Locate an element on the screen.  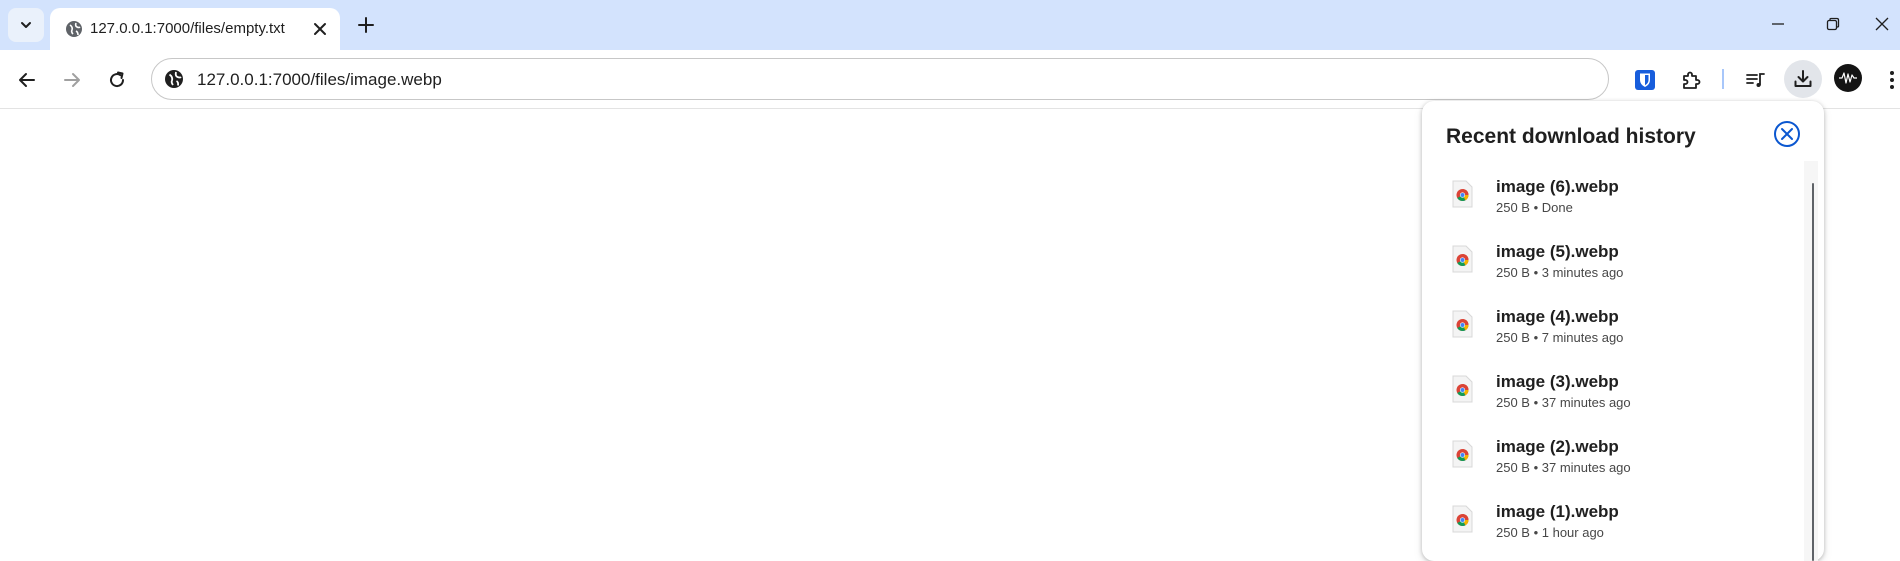
bitwarden-shield-icon is located at coordinates (1645, 80).